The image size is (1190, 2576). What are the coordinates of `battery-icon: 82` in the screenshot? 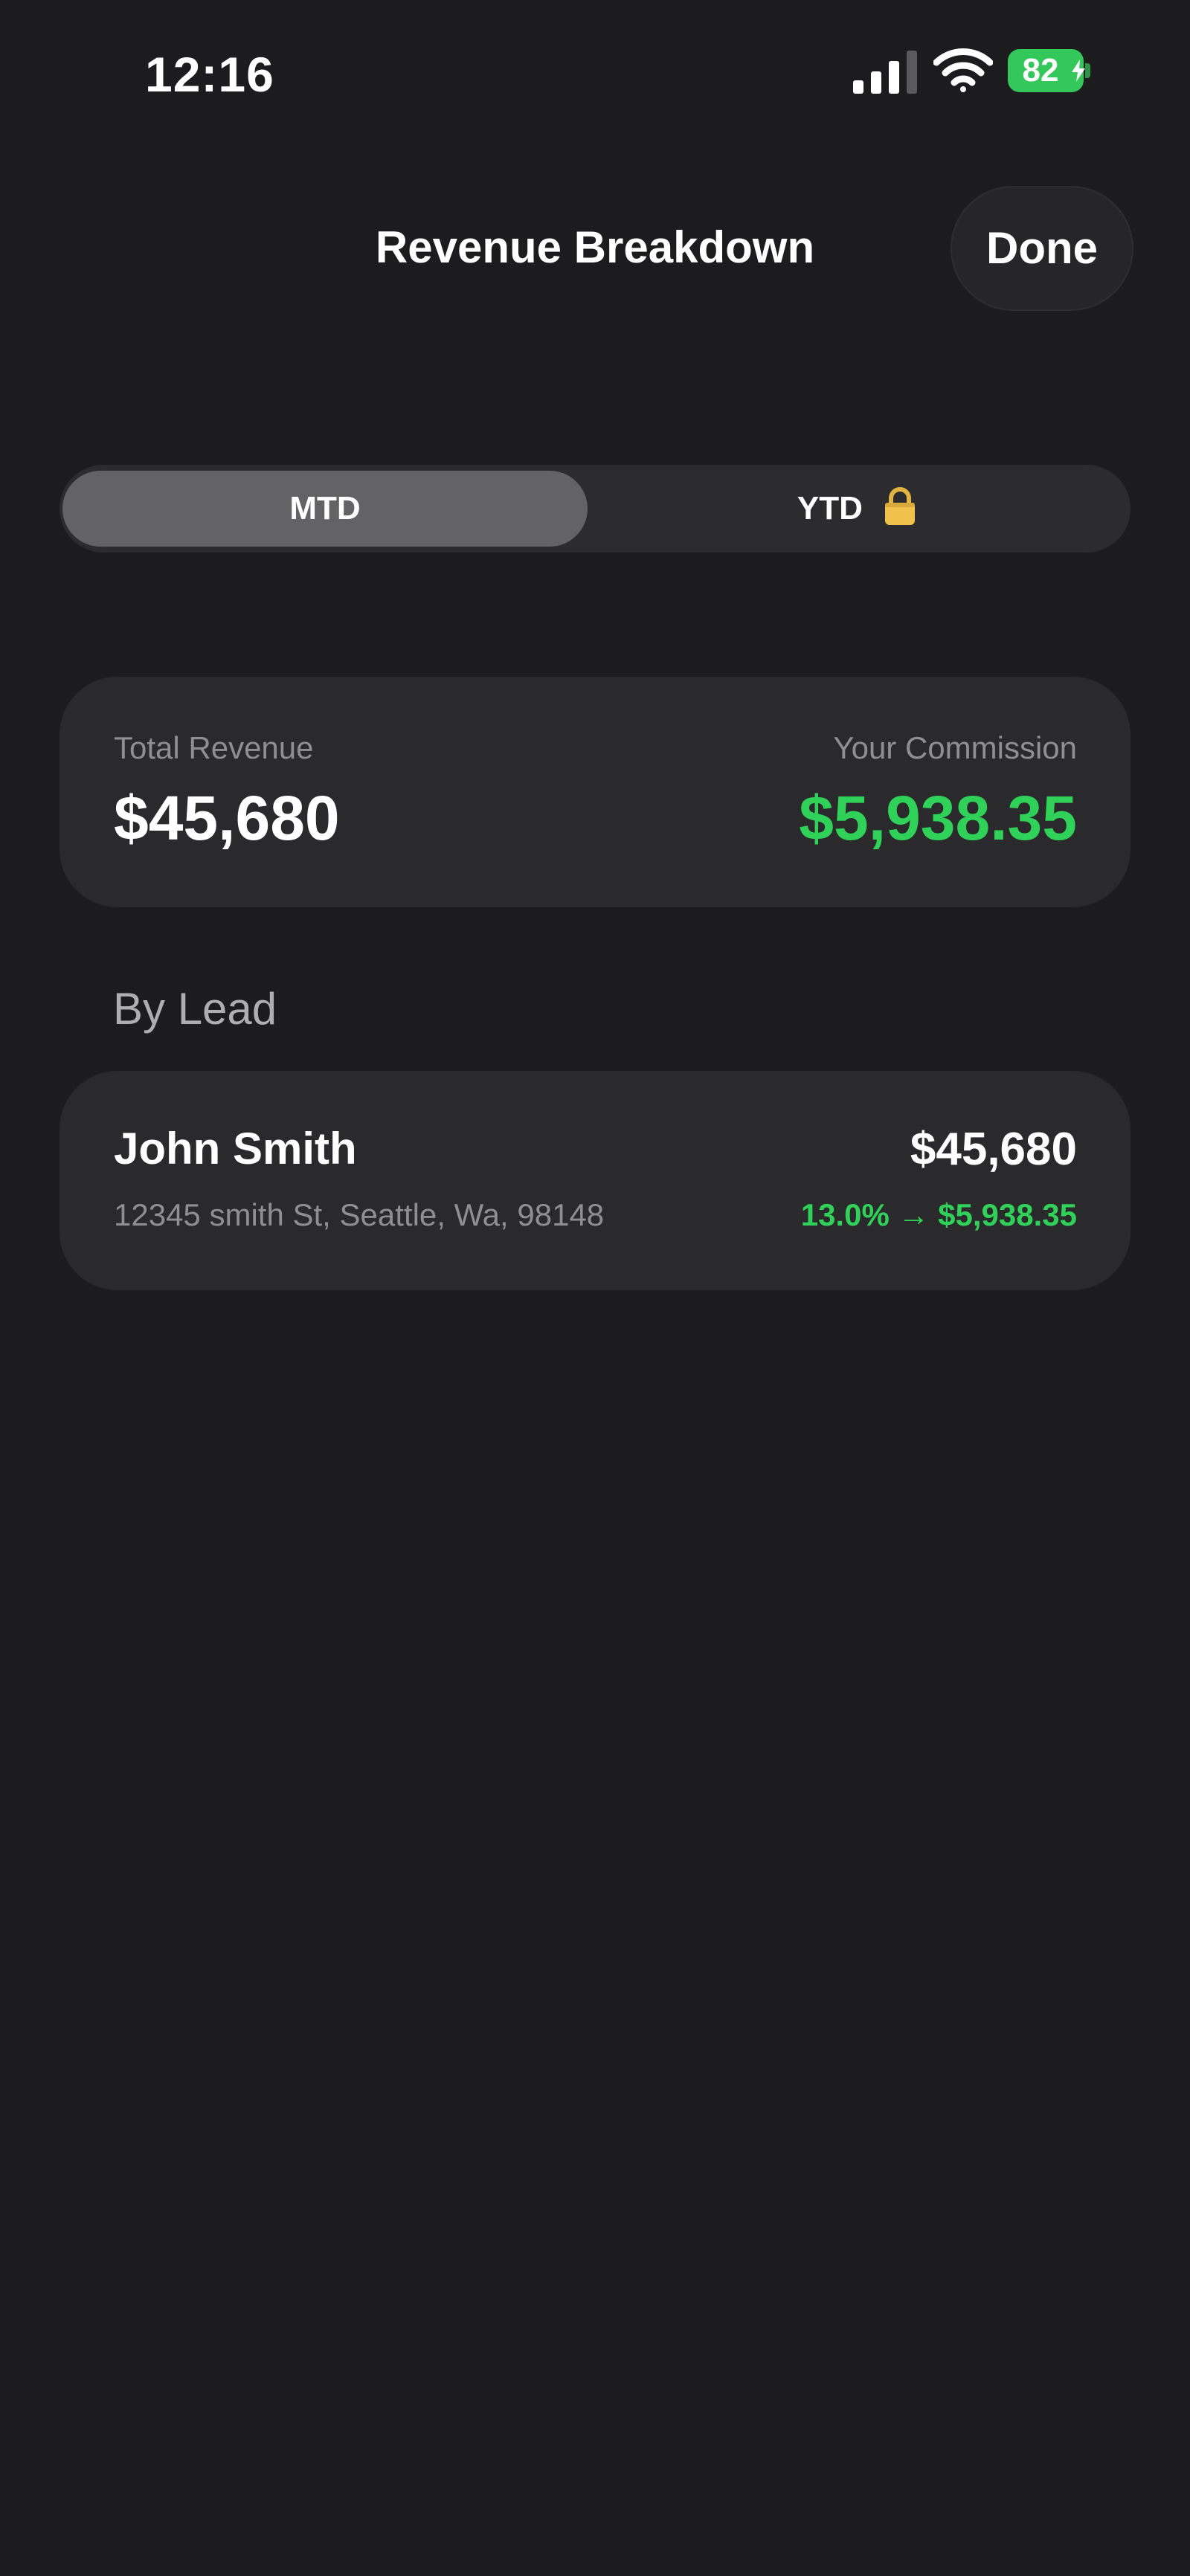 It's located at (1049, 70).